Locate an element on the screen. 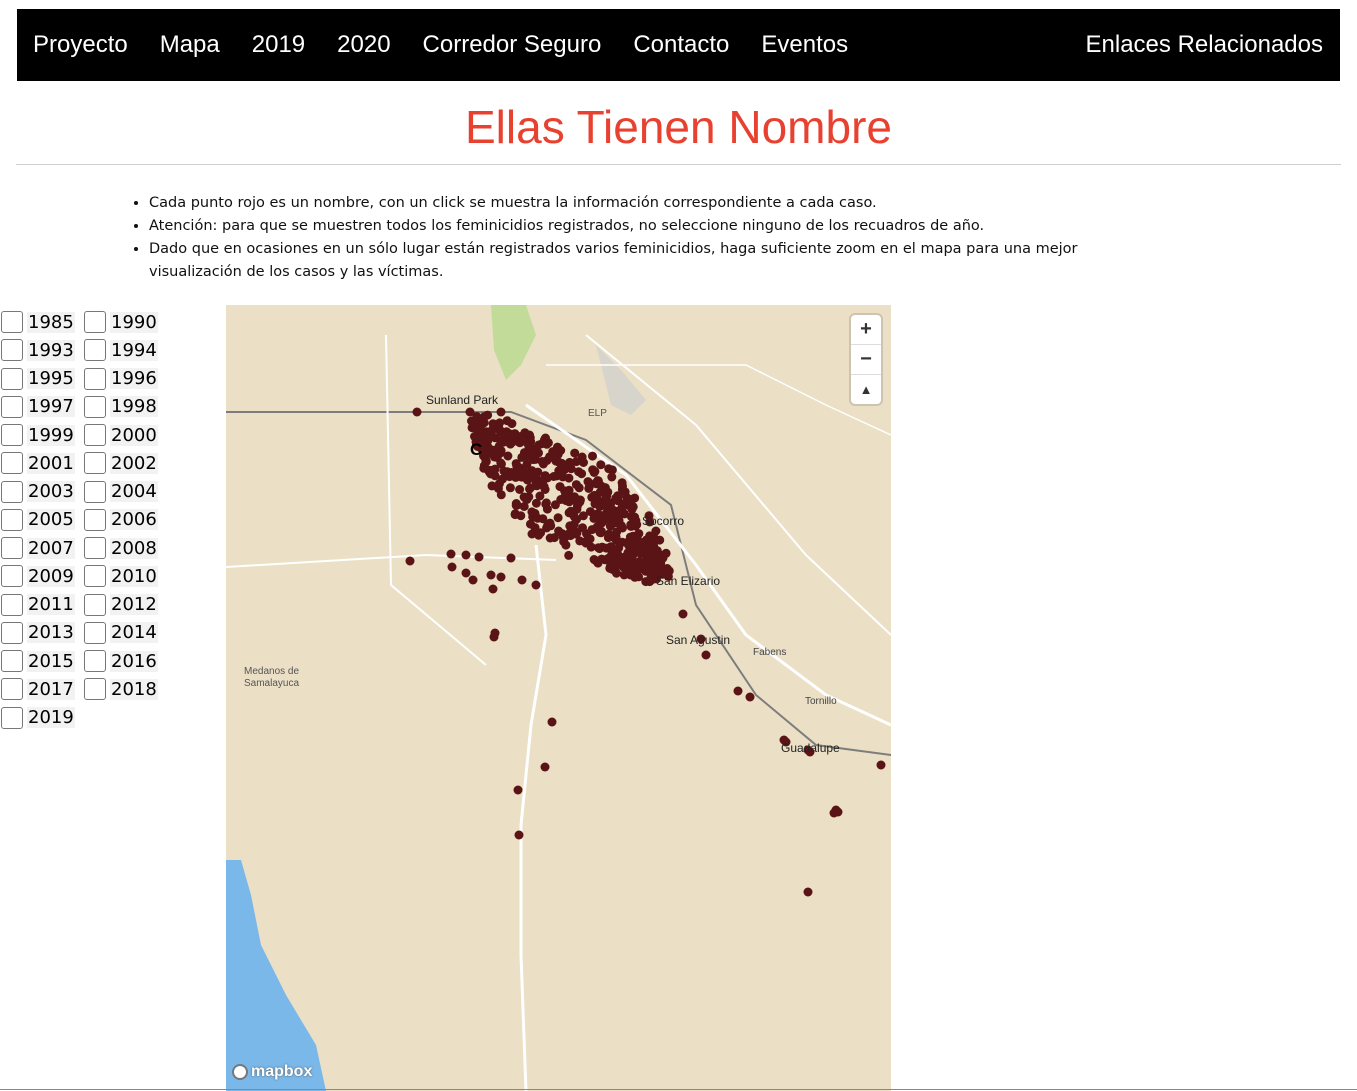 Image resolution: width=1357 pixels, height=1091 pixels. year-checkbox-2013: 2013 is located at coordinates (38, 633).